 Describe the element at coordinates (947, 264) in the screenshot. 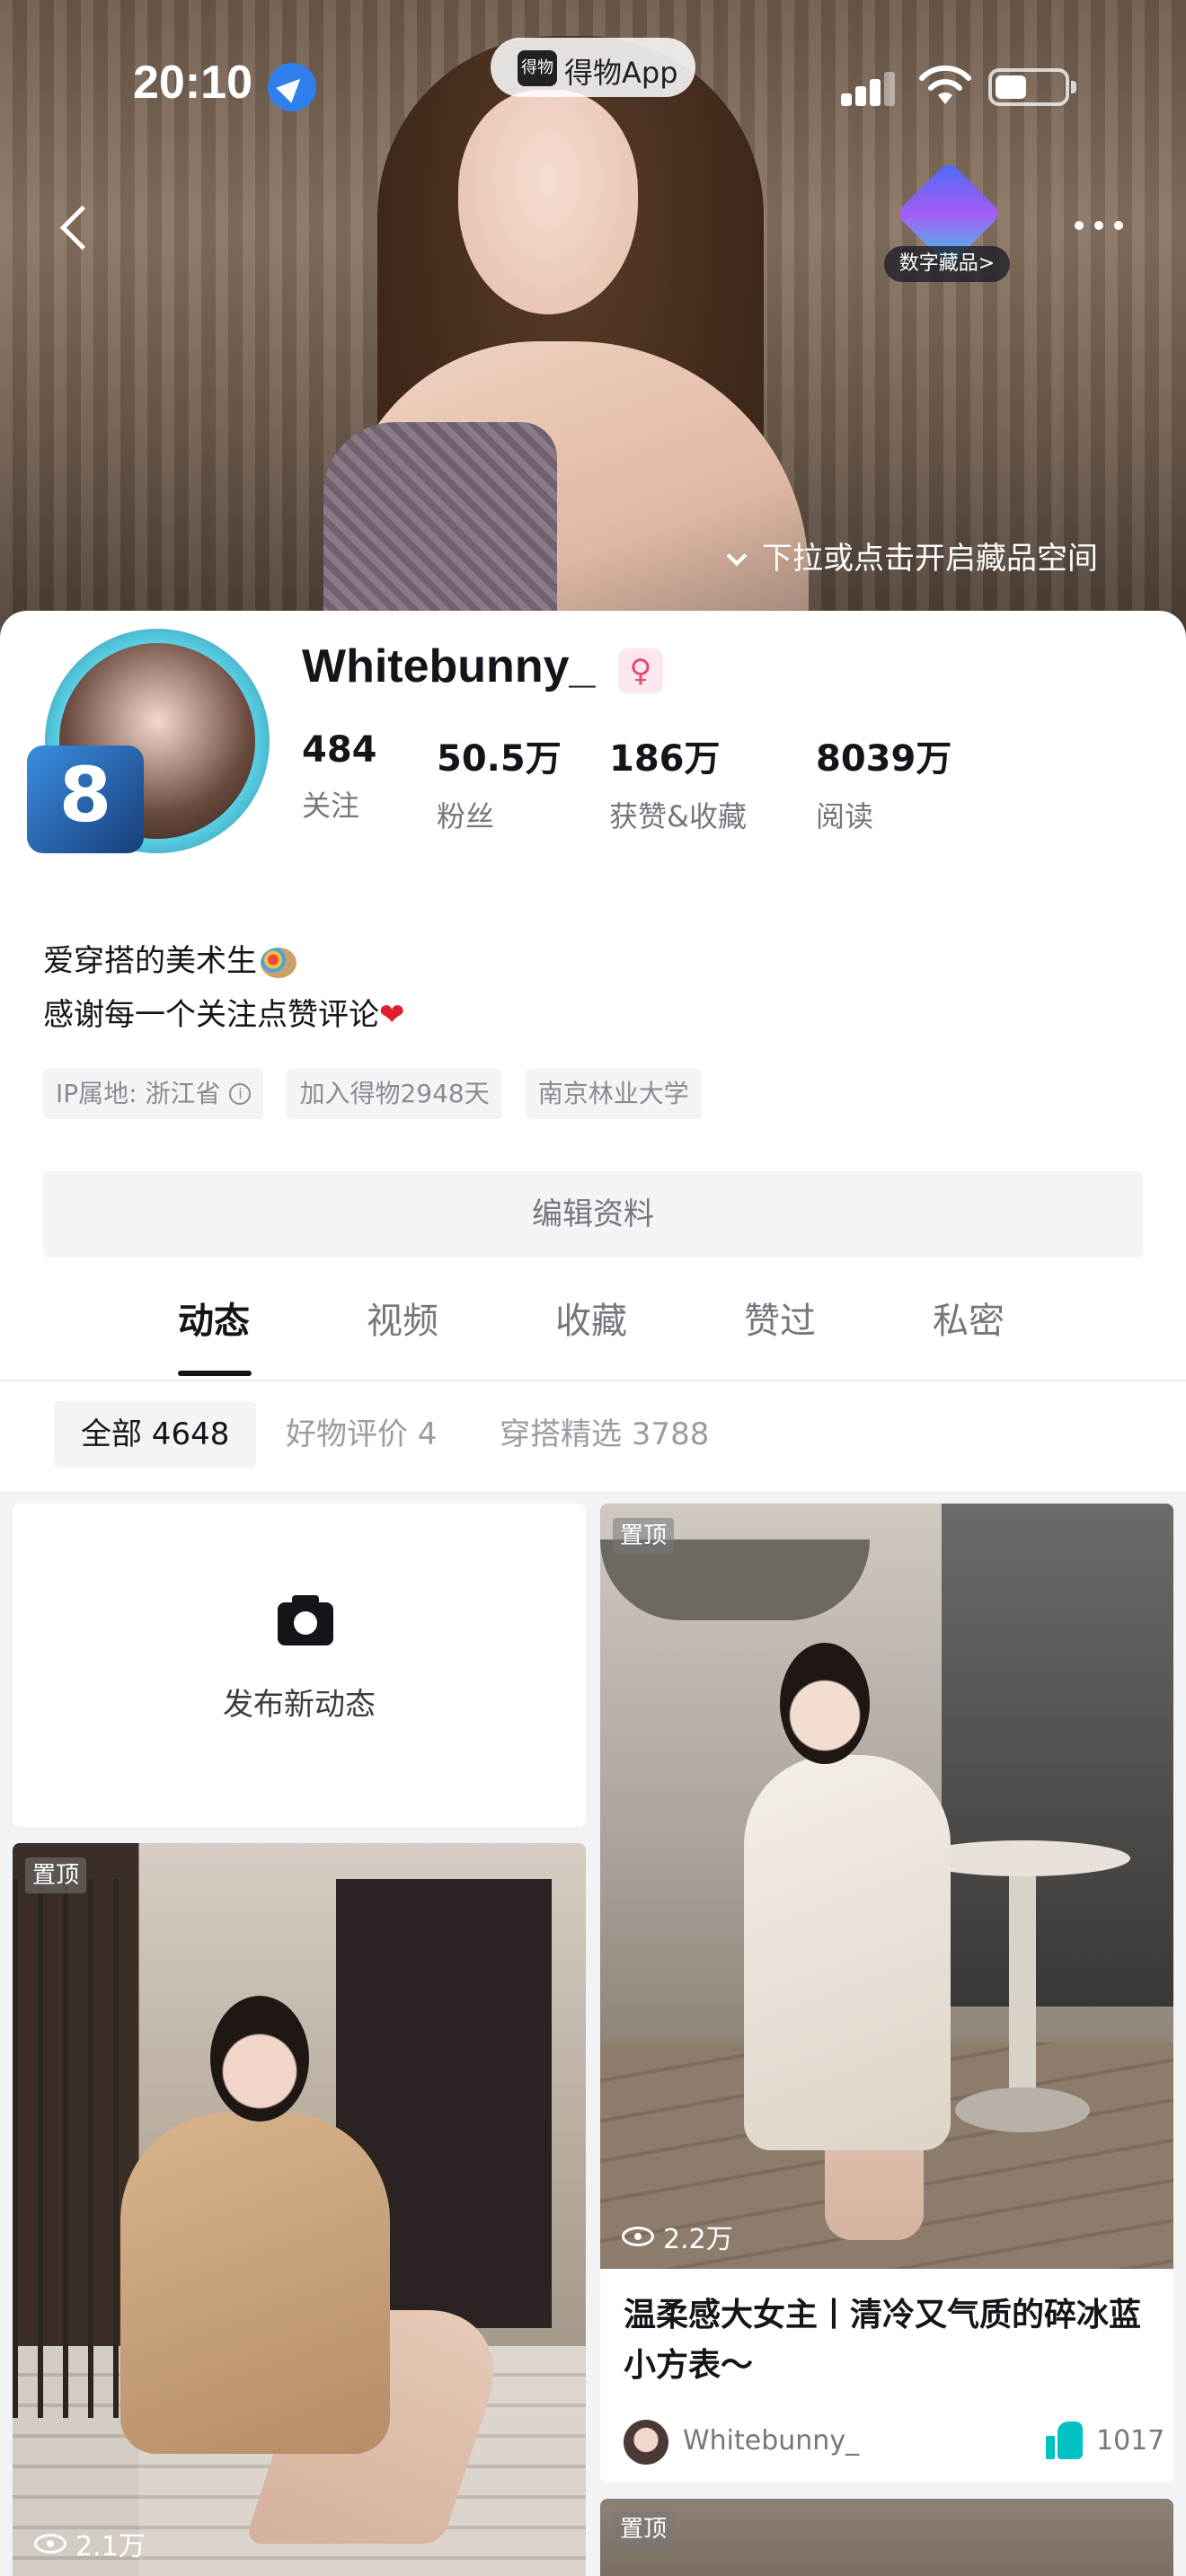

I see `nft-label: 数字藏品>` at that location.